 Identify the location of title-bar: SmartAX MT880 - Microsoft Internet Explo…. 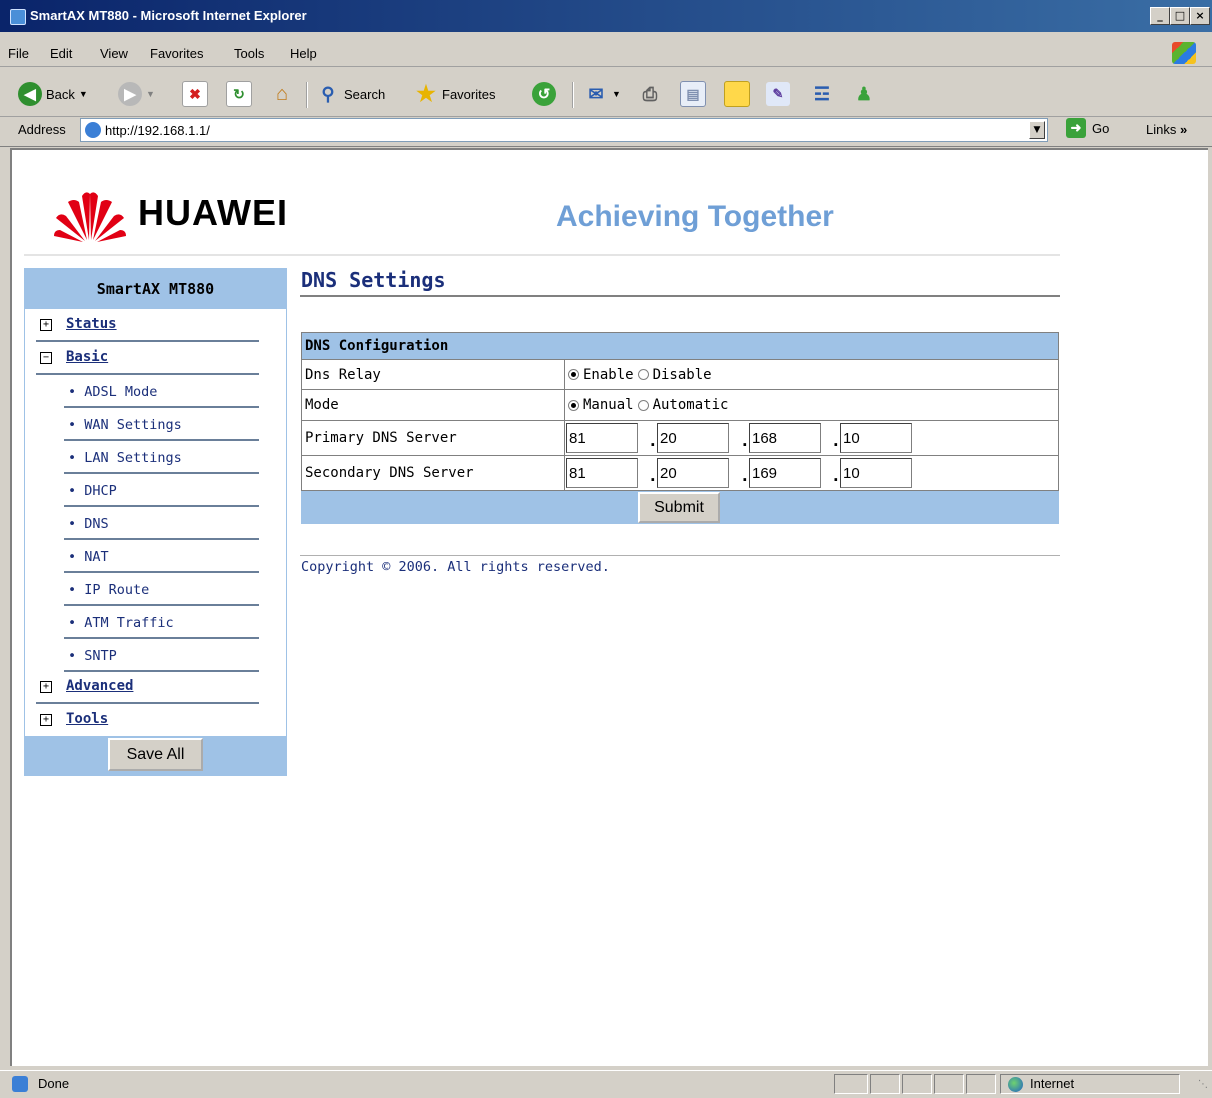
(606, 16).